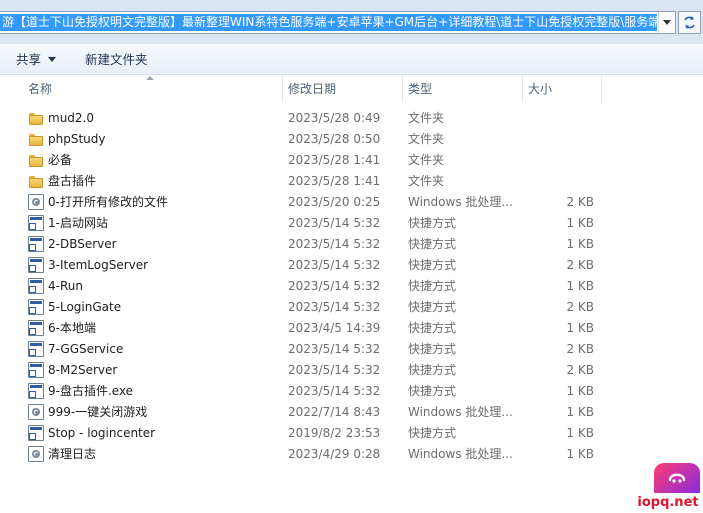 Image resolution: width=703 pixels, height=513 pixels. I want to click on file-row: phpStudy 2023/5/28 0:50 文件夹, so click(351, 139).